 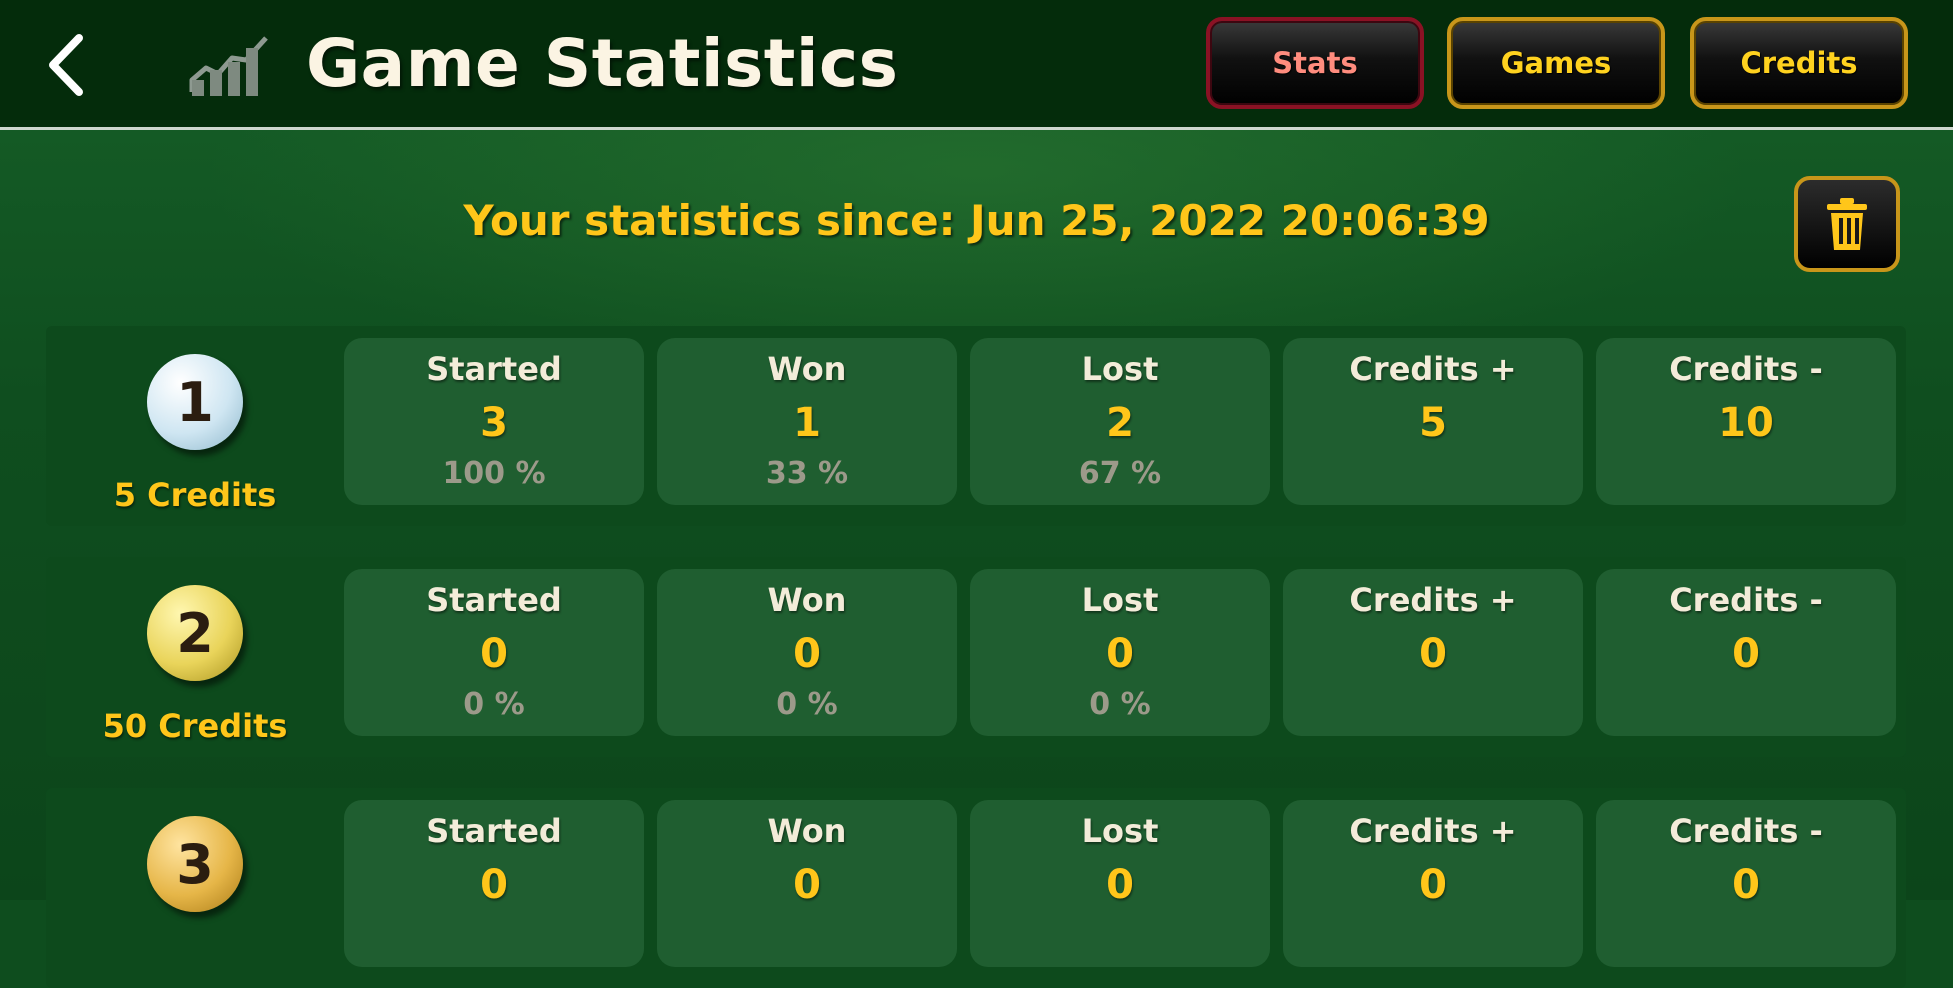 I want to click on level-credits-label: 50 Credits, so click(x=195, y=726).